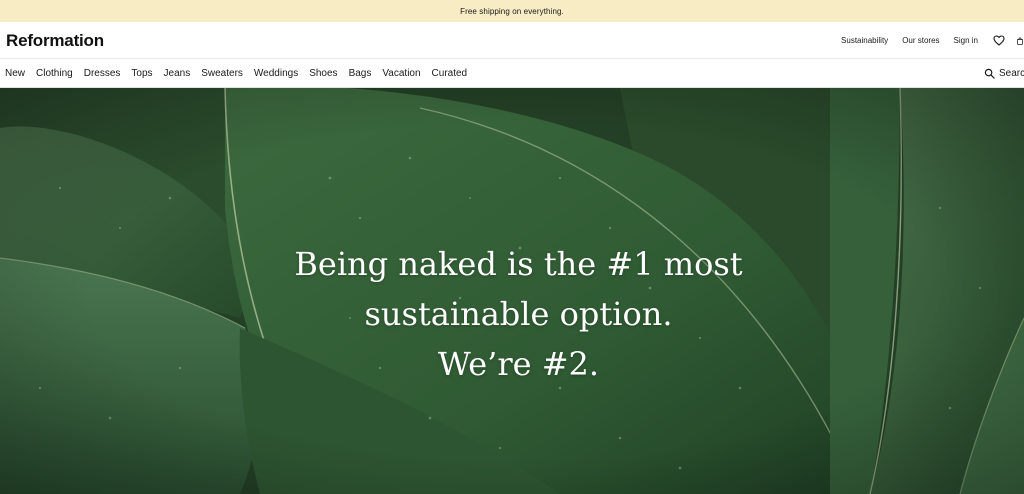 This screenshot has height=494, width=1024. I want to click on nav-item-clothing: Clothing, so click(54, 73).